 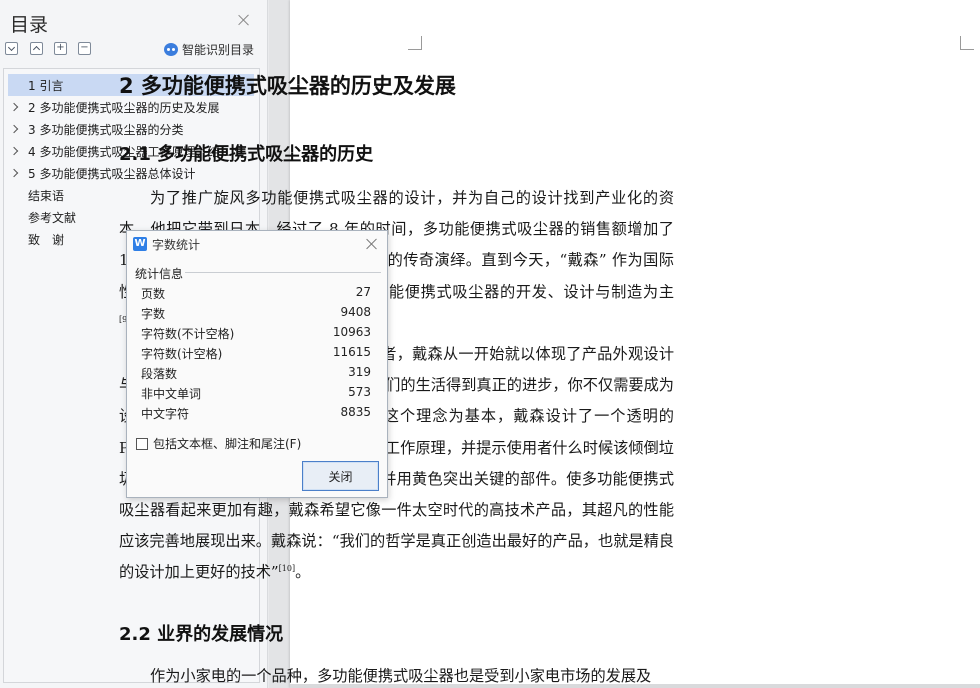 I want to click on paragraph-end: 。, so click(x=303, y=572).